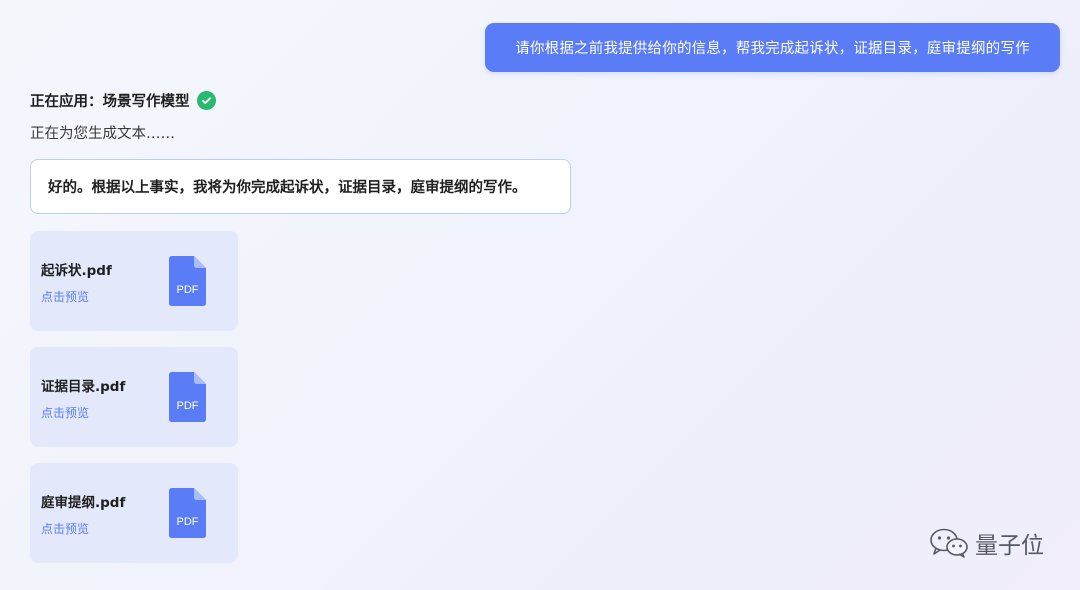  Describe the element at coordinates (134, 397) in the screenshot. I see `file-card-evidence-list: 证据目录.pdf 点击预览 PDF` at that location.